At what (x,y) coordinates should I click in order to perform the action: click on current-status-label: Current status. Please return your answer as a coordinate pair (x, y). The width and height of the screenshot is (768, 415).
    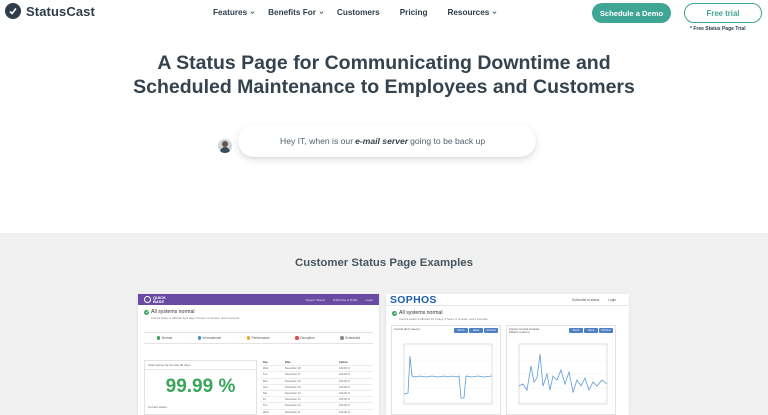
    Looking at the image, I should click on (157, 407).